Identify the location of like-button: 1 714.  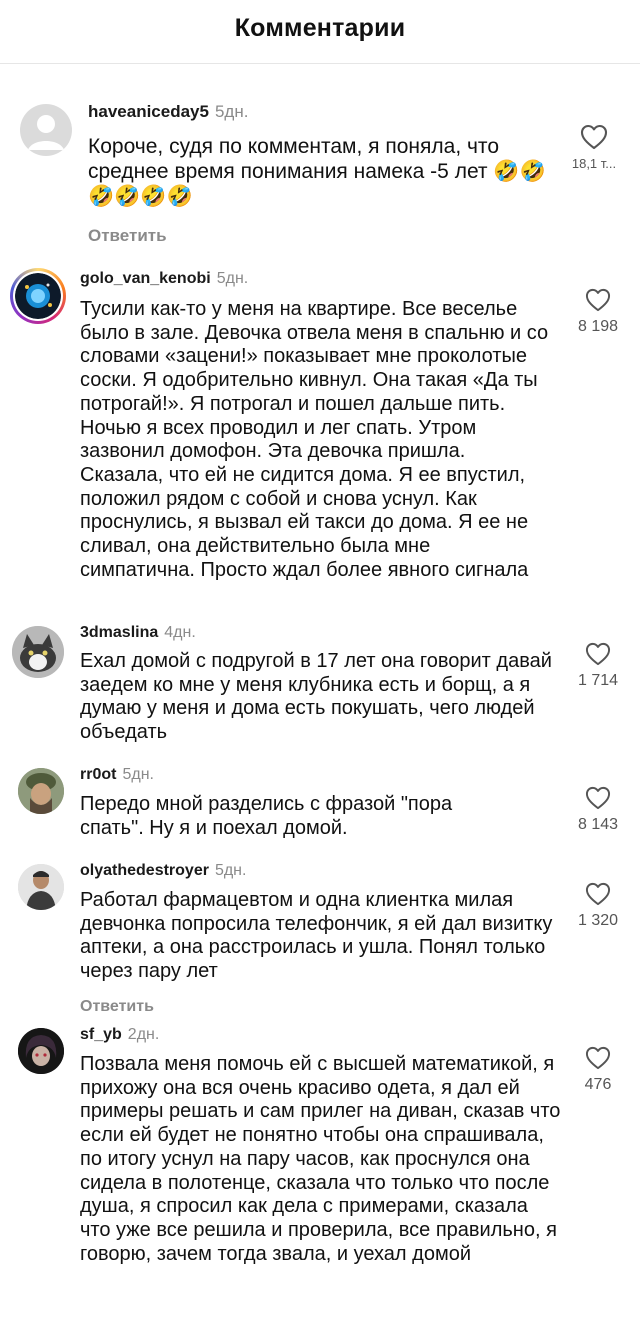
(598, 666).